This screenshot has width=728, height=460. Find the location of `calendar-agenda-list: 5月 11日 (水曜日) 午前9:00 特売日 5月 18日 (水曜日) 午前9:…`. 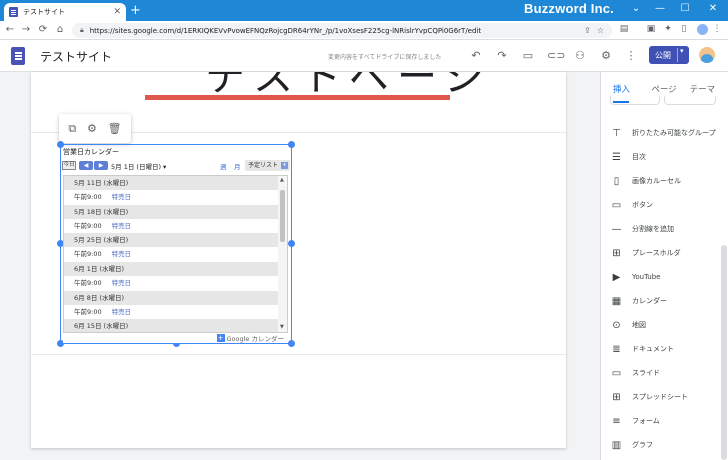

calendar-agenda-list: 5月 11日 (水曜日) 午前9:00 特売日 5月 18日 (水曜日) 午前9:… is located at coordinates (175, 254).